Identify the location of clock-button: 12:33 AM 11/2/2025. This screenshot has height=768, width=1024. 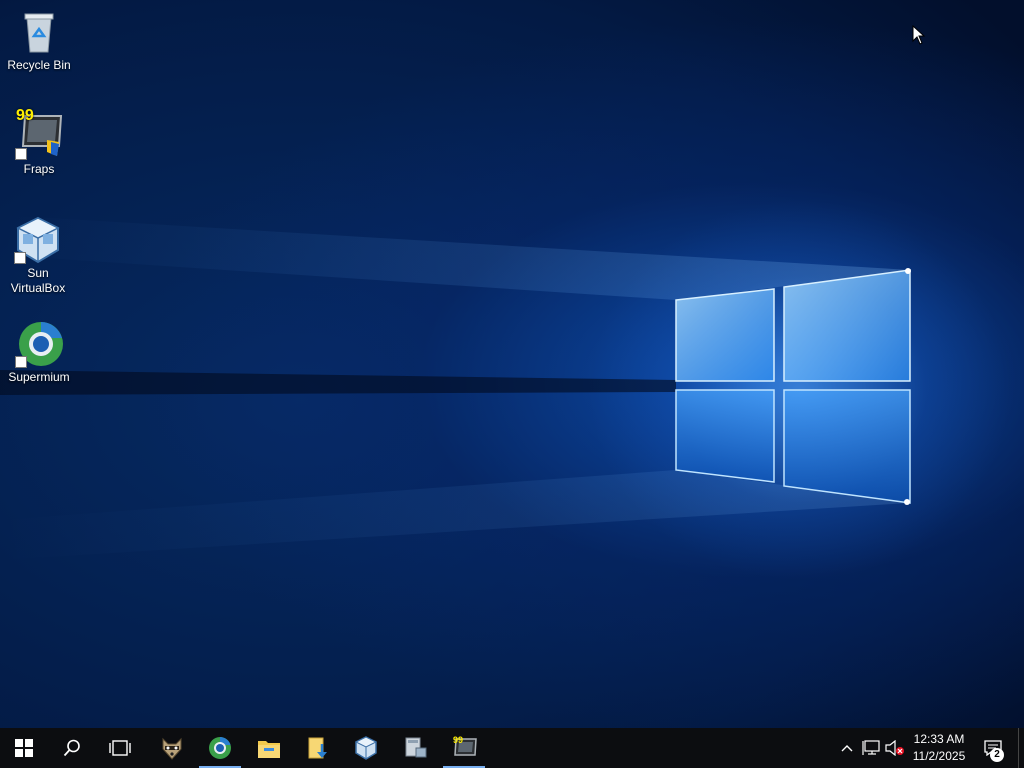
(939, 748).